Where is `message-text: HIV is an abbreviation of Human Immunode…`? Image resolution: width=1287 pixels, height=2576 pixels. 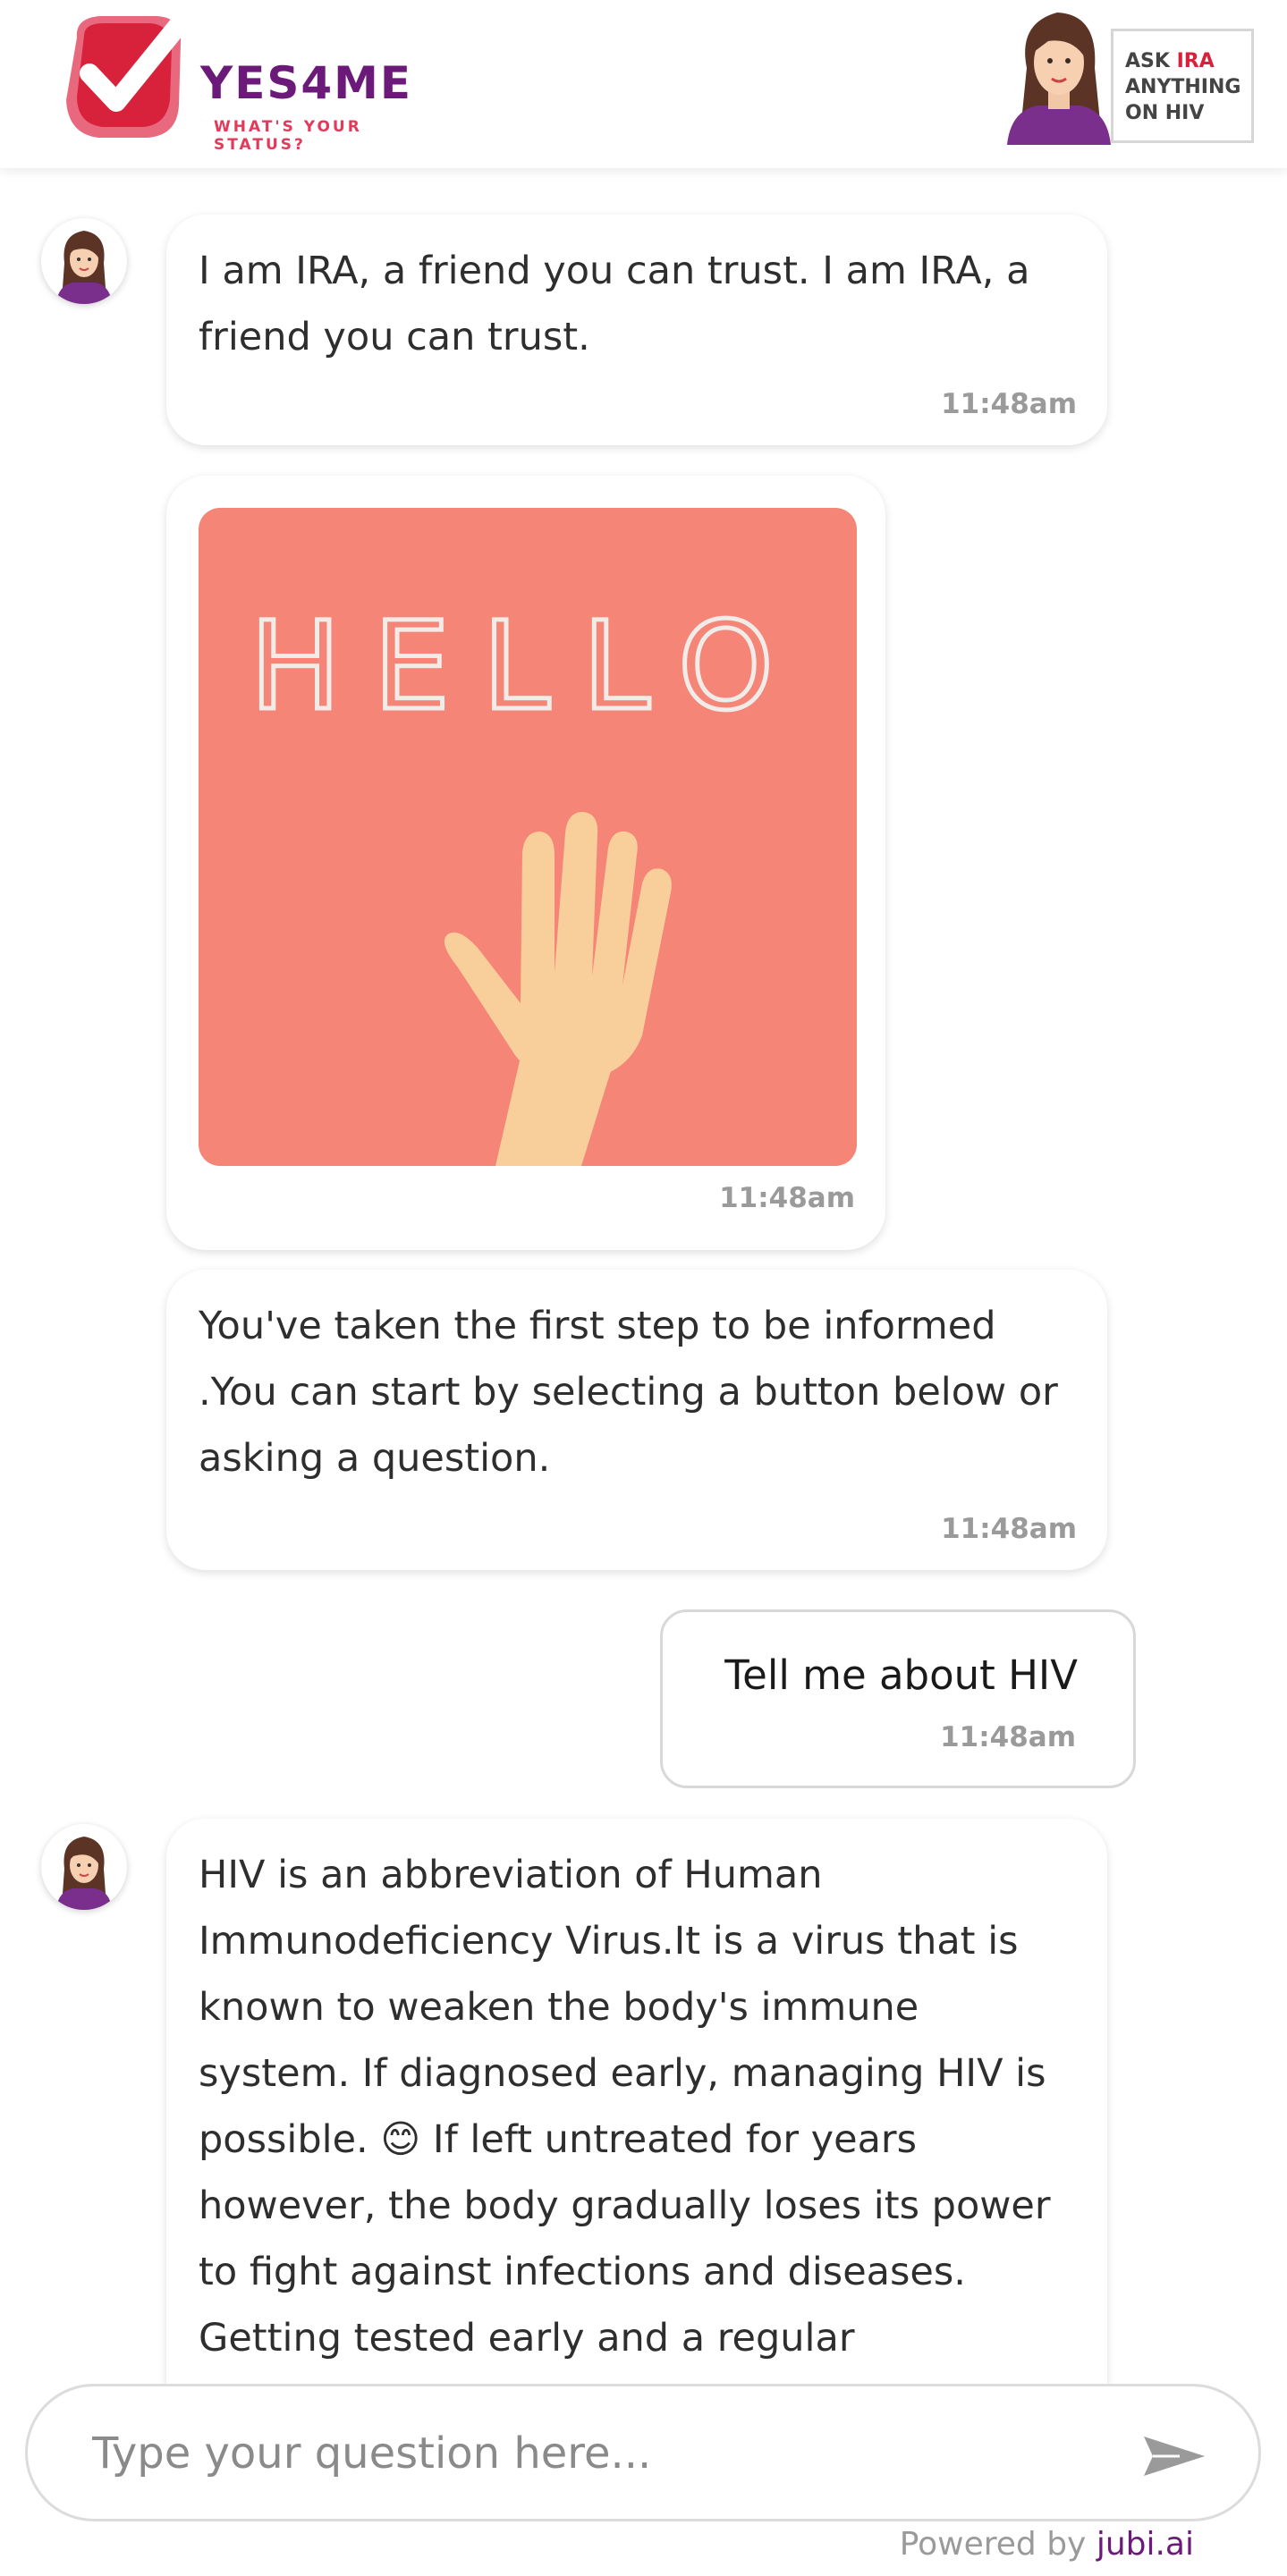 message-text: HIV is an abbreviation of Human Immunode… is located at coordinates (625, 2107).